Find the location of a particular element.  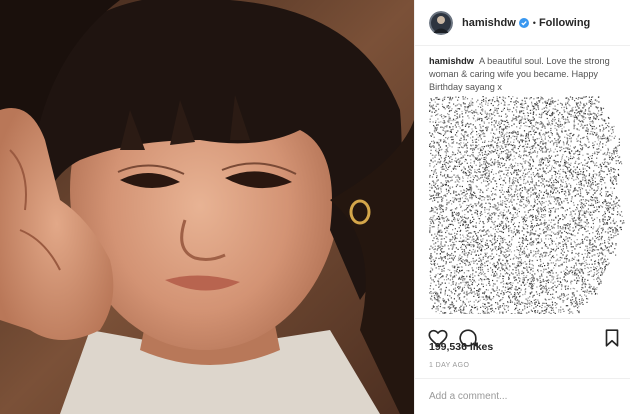

like-count: 199,536 likes is located at coordinates (461, 347).